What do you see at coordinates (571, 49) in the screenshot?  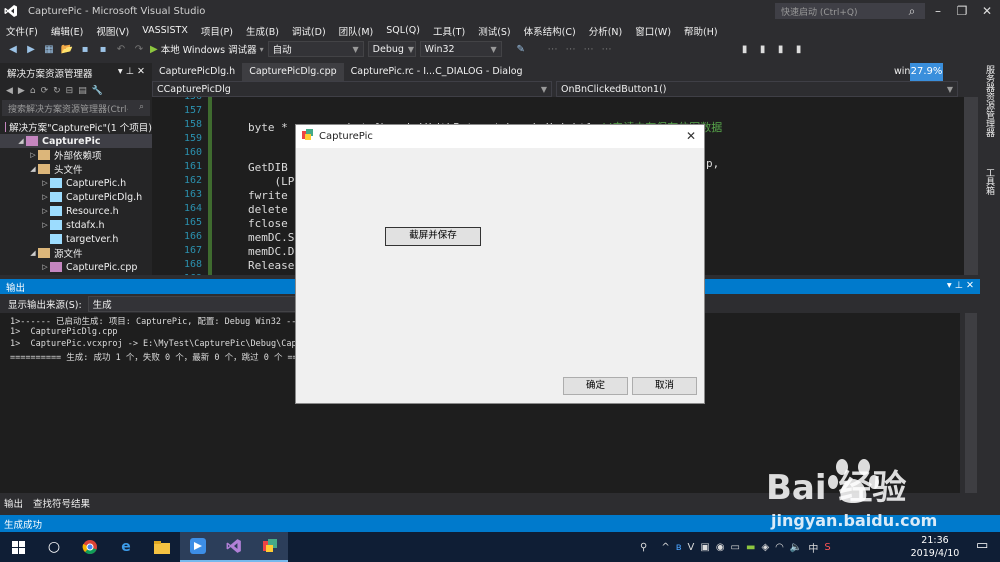 I see `comment-icon: ⋯` at bounding box center [571, 49].